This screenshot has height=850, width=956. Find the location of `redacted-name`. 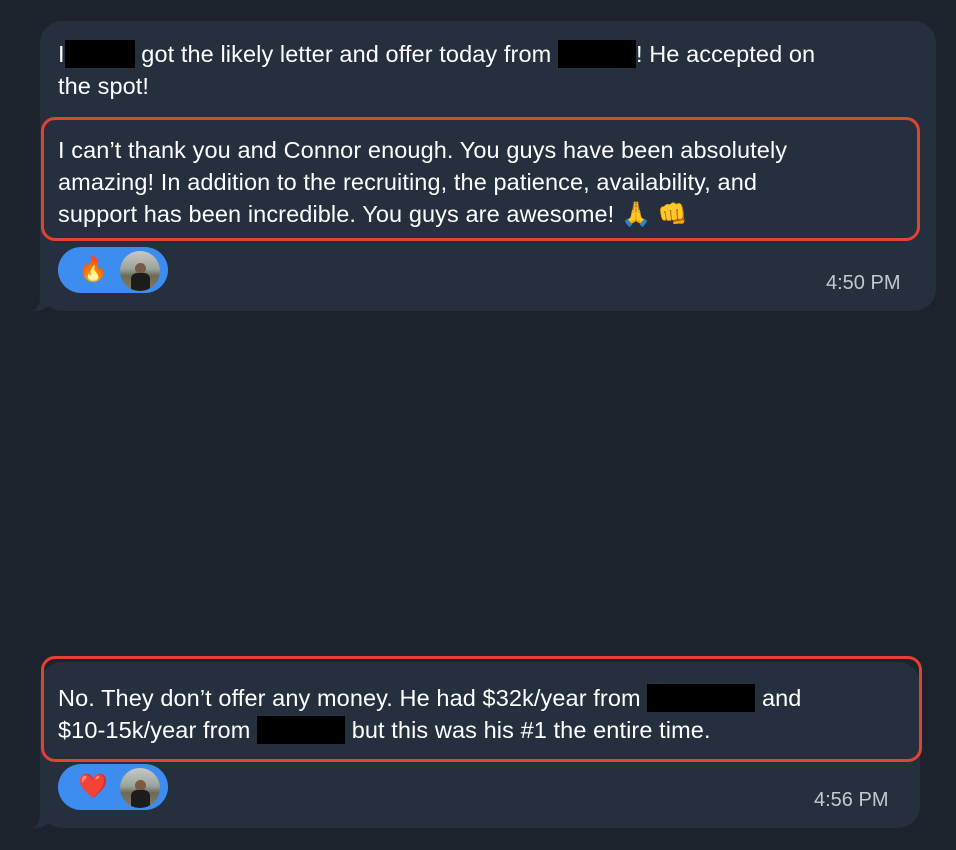

redacted-name is located at coordinates (99, 54).